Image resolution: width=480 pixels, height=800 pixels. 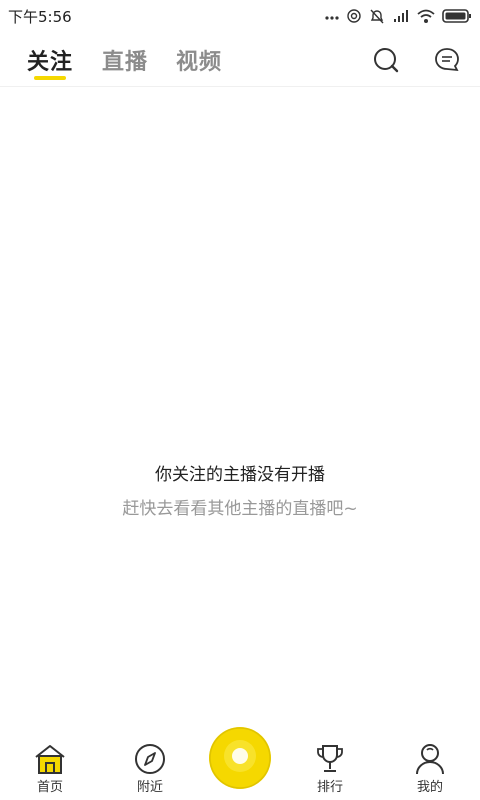 I want to click on hotspot-icon, so click(x=354, y=16).